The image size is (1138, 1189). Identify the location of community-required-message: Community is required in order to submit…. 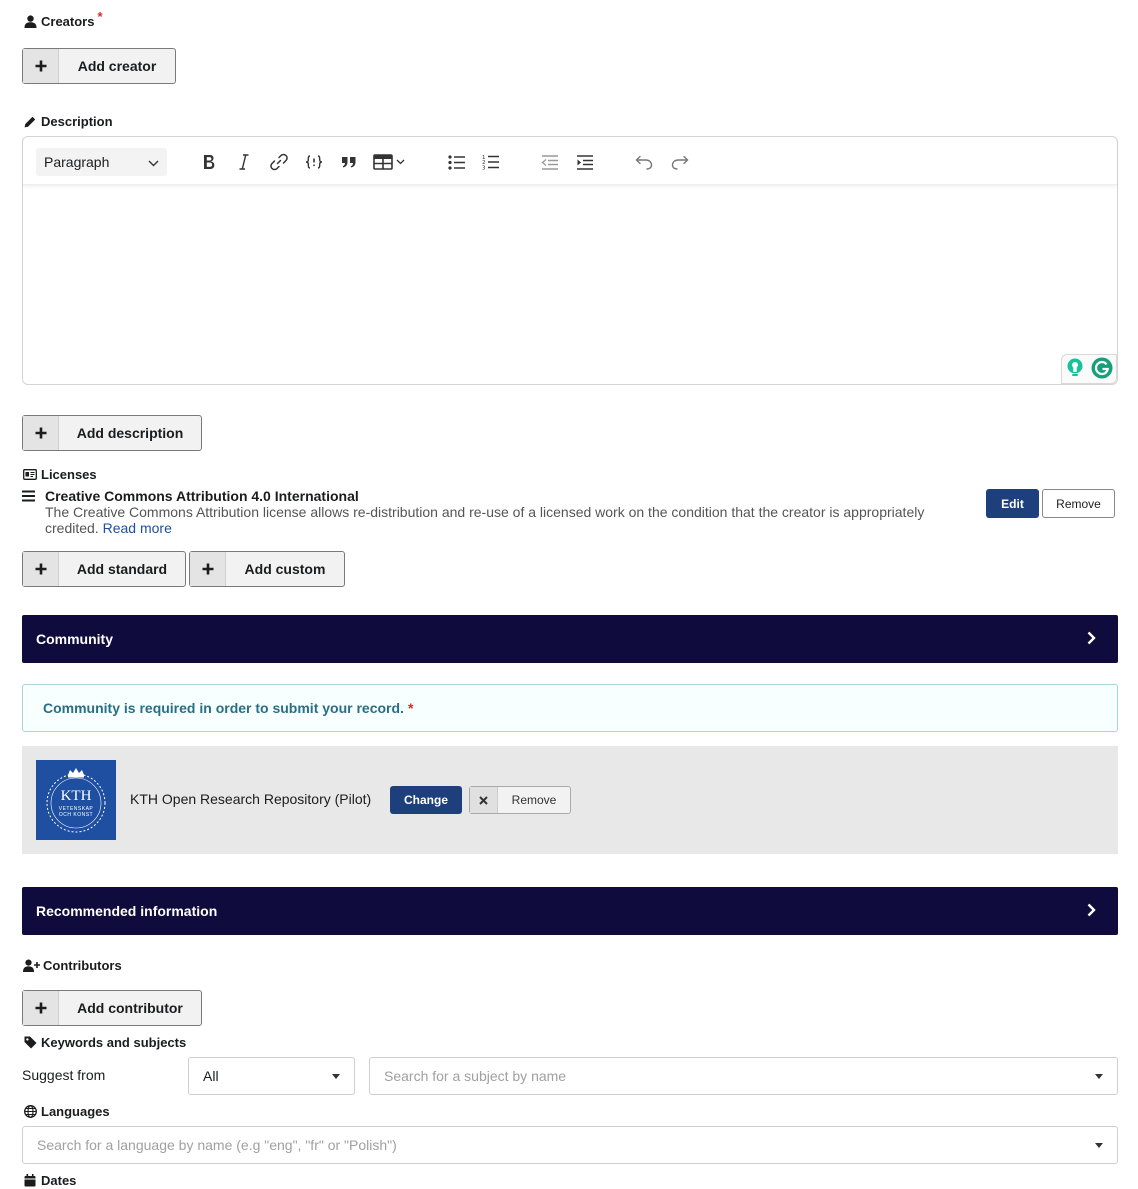
(570, 708).